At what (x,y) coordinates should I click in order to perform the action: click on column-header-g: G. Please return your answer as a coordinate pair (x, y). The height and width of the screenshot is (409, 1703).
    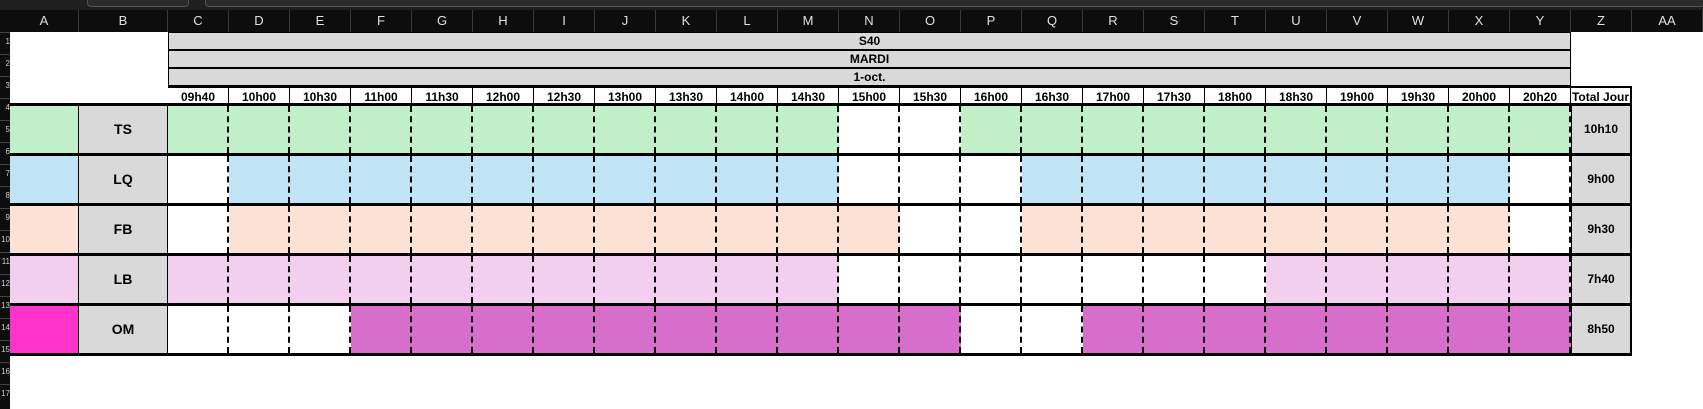
    Looking at the image, I should click on (442, 21).